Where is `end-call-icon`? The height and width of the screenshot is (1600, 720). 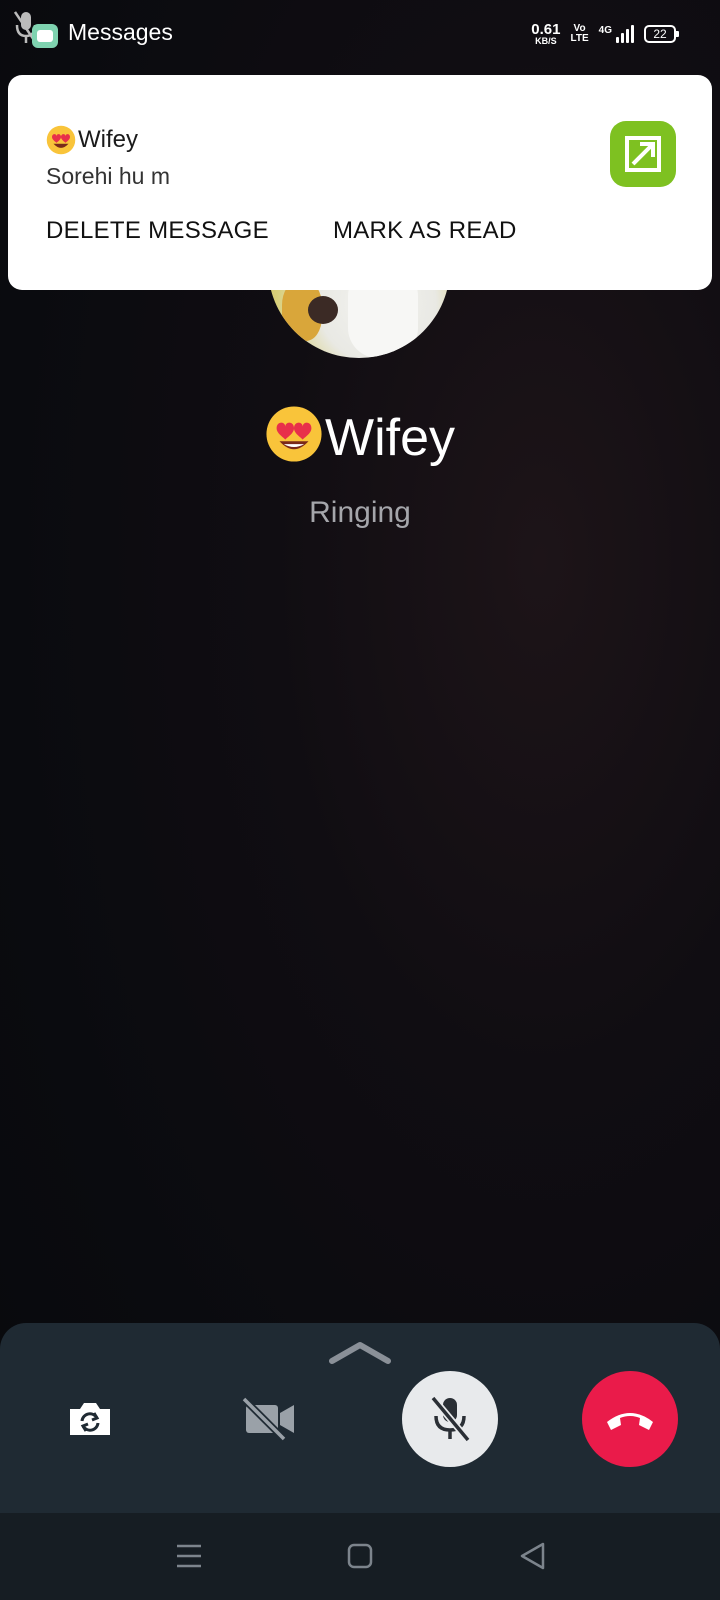 end-call-icon is located at coordinates (630, 1421).